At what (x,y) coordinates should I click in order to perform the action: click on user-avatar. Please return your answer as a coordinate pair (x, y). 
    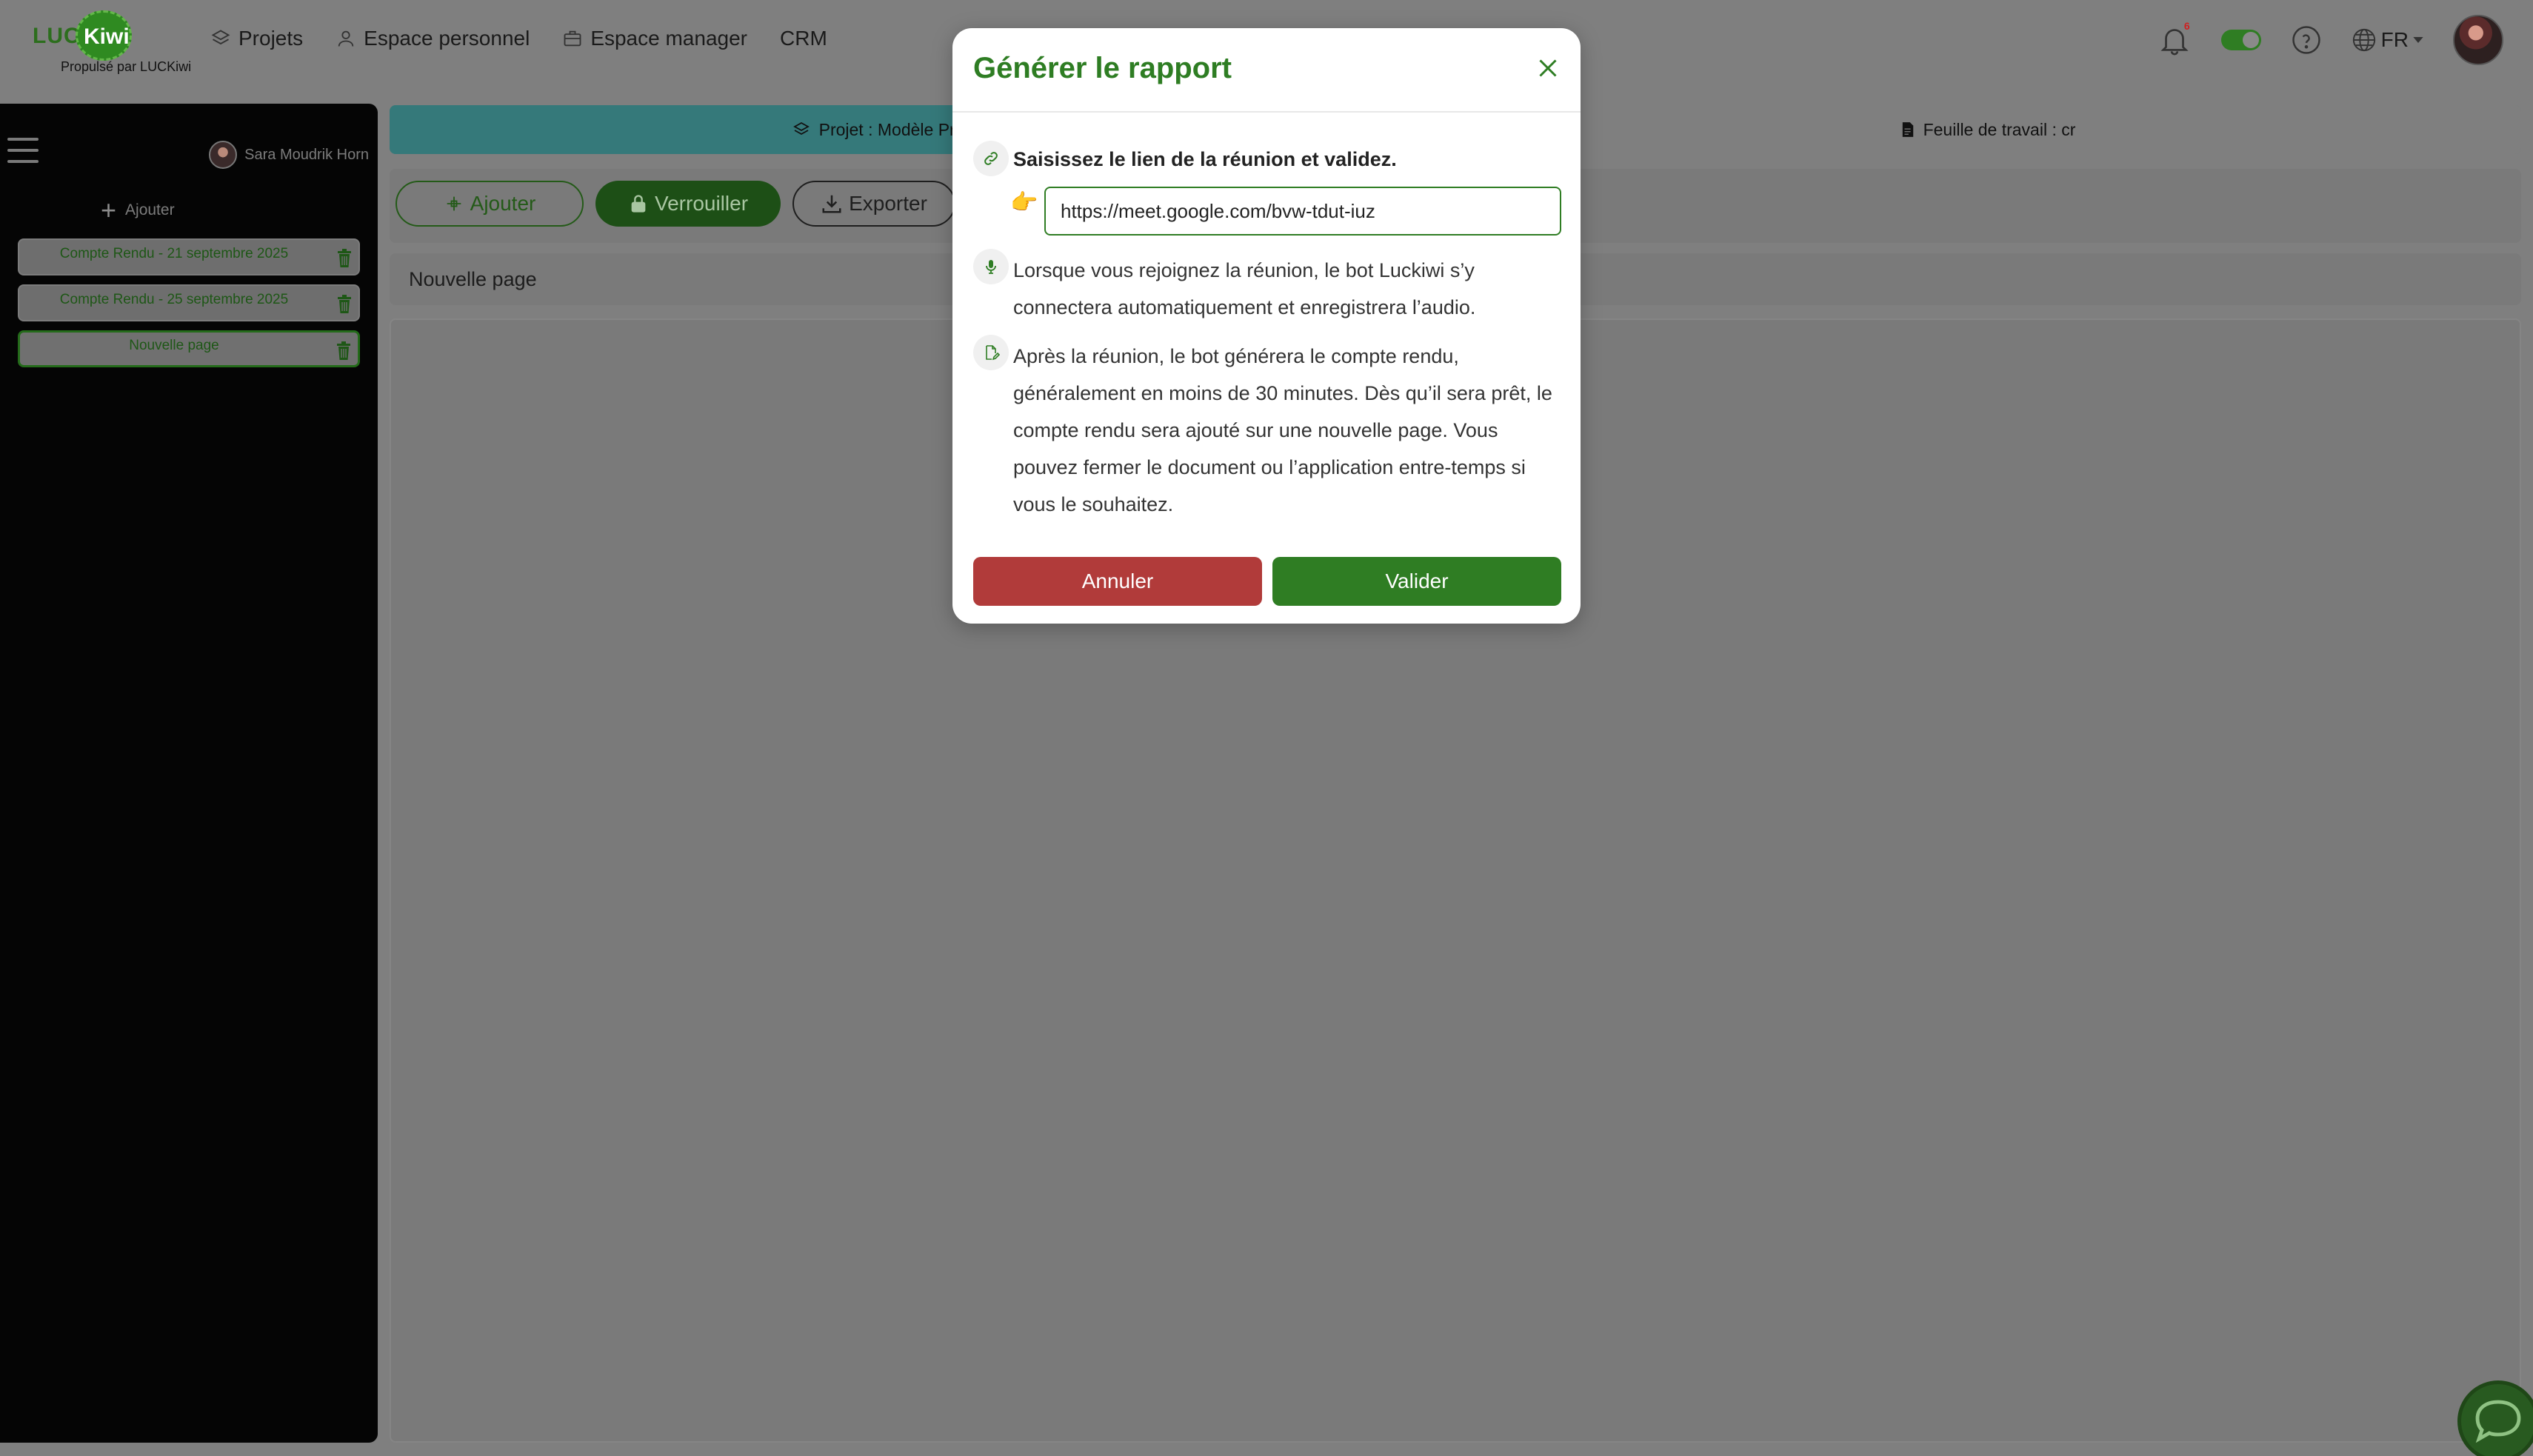
    Looking at the image, I should click on (2478, 40).